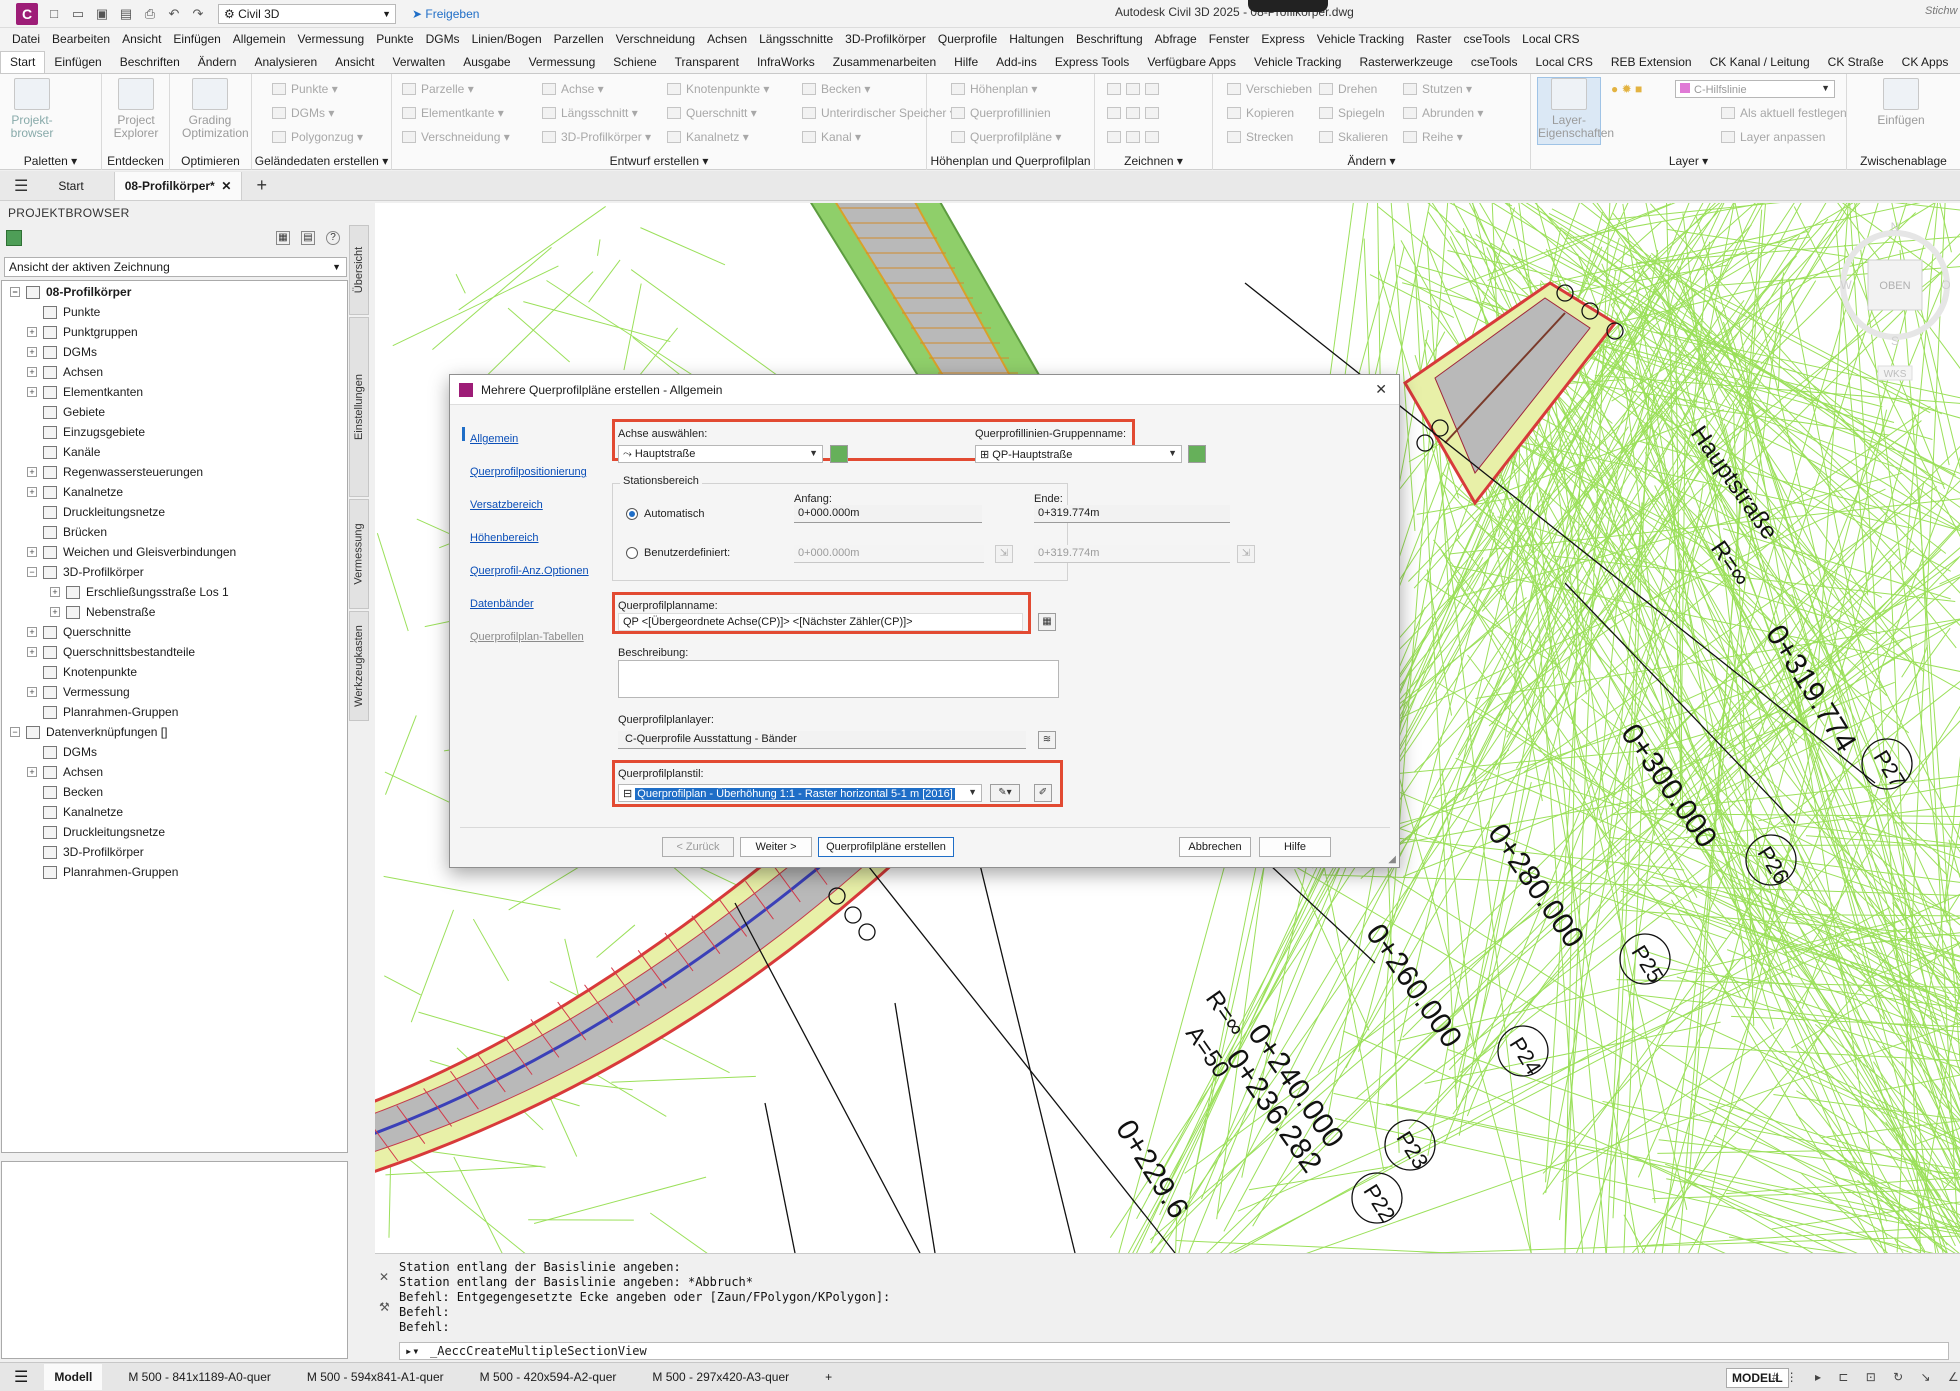 Image resolution: width=1960 pixels, height=1391 pixels. What do you see at coordinates (65, 792) in the screenshot?
I see `tree-item: Becken` at bounding box center [65, 792].